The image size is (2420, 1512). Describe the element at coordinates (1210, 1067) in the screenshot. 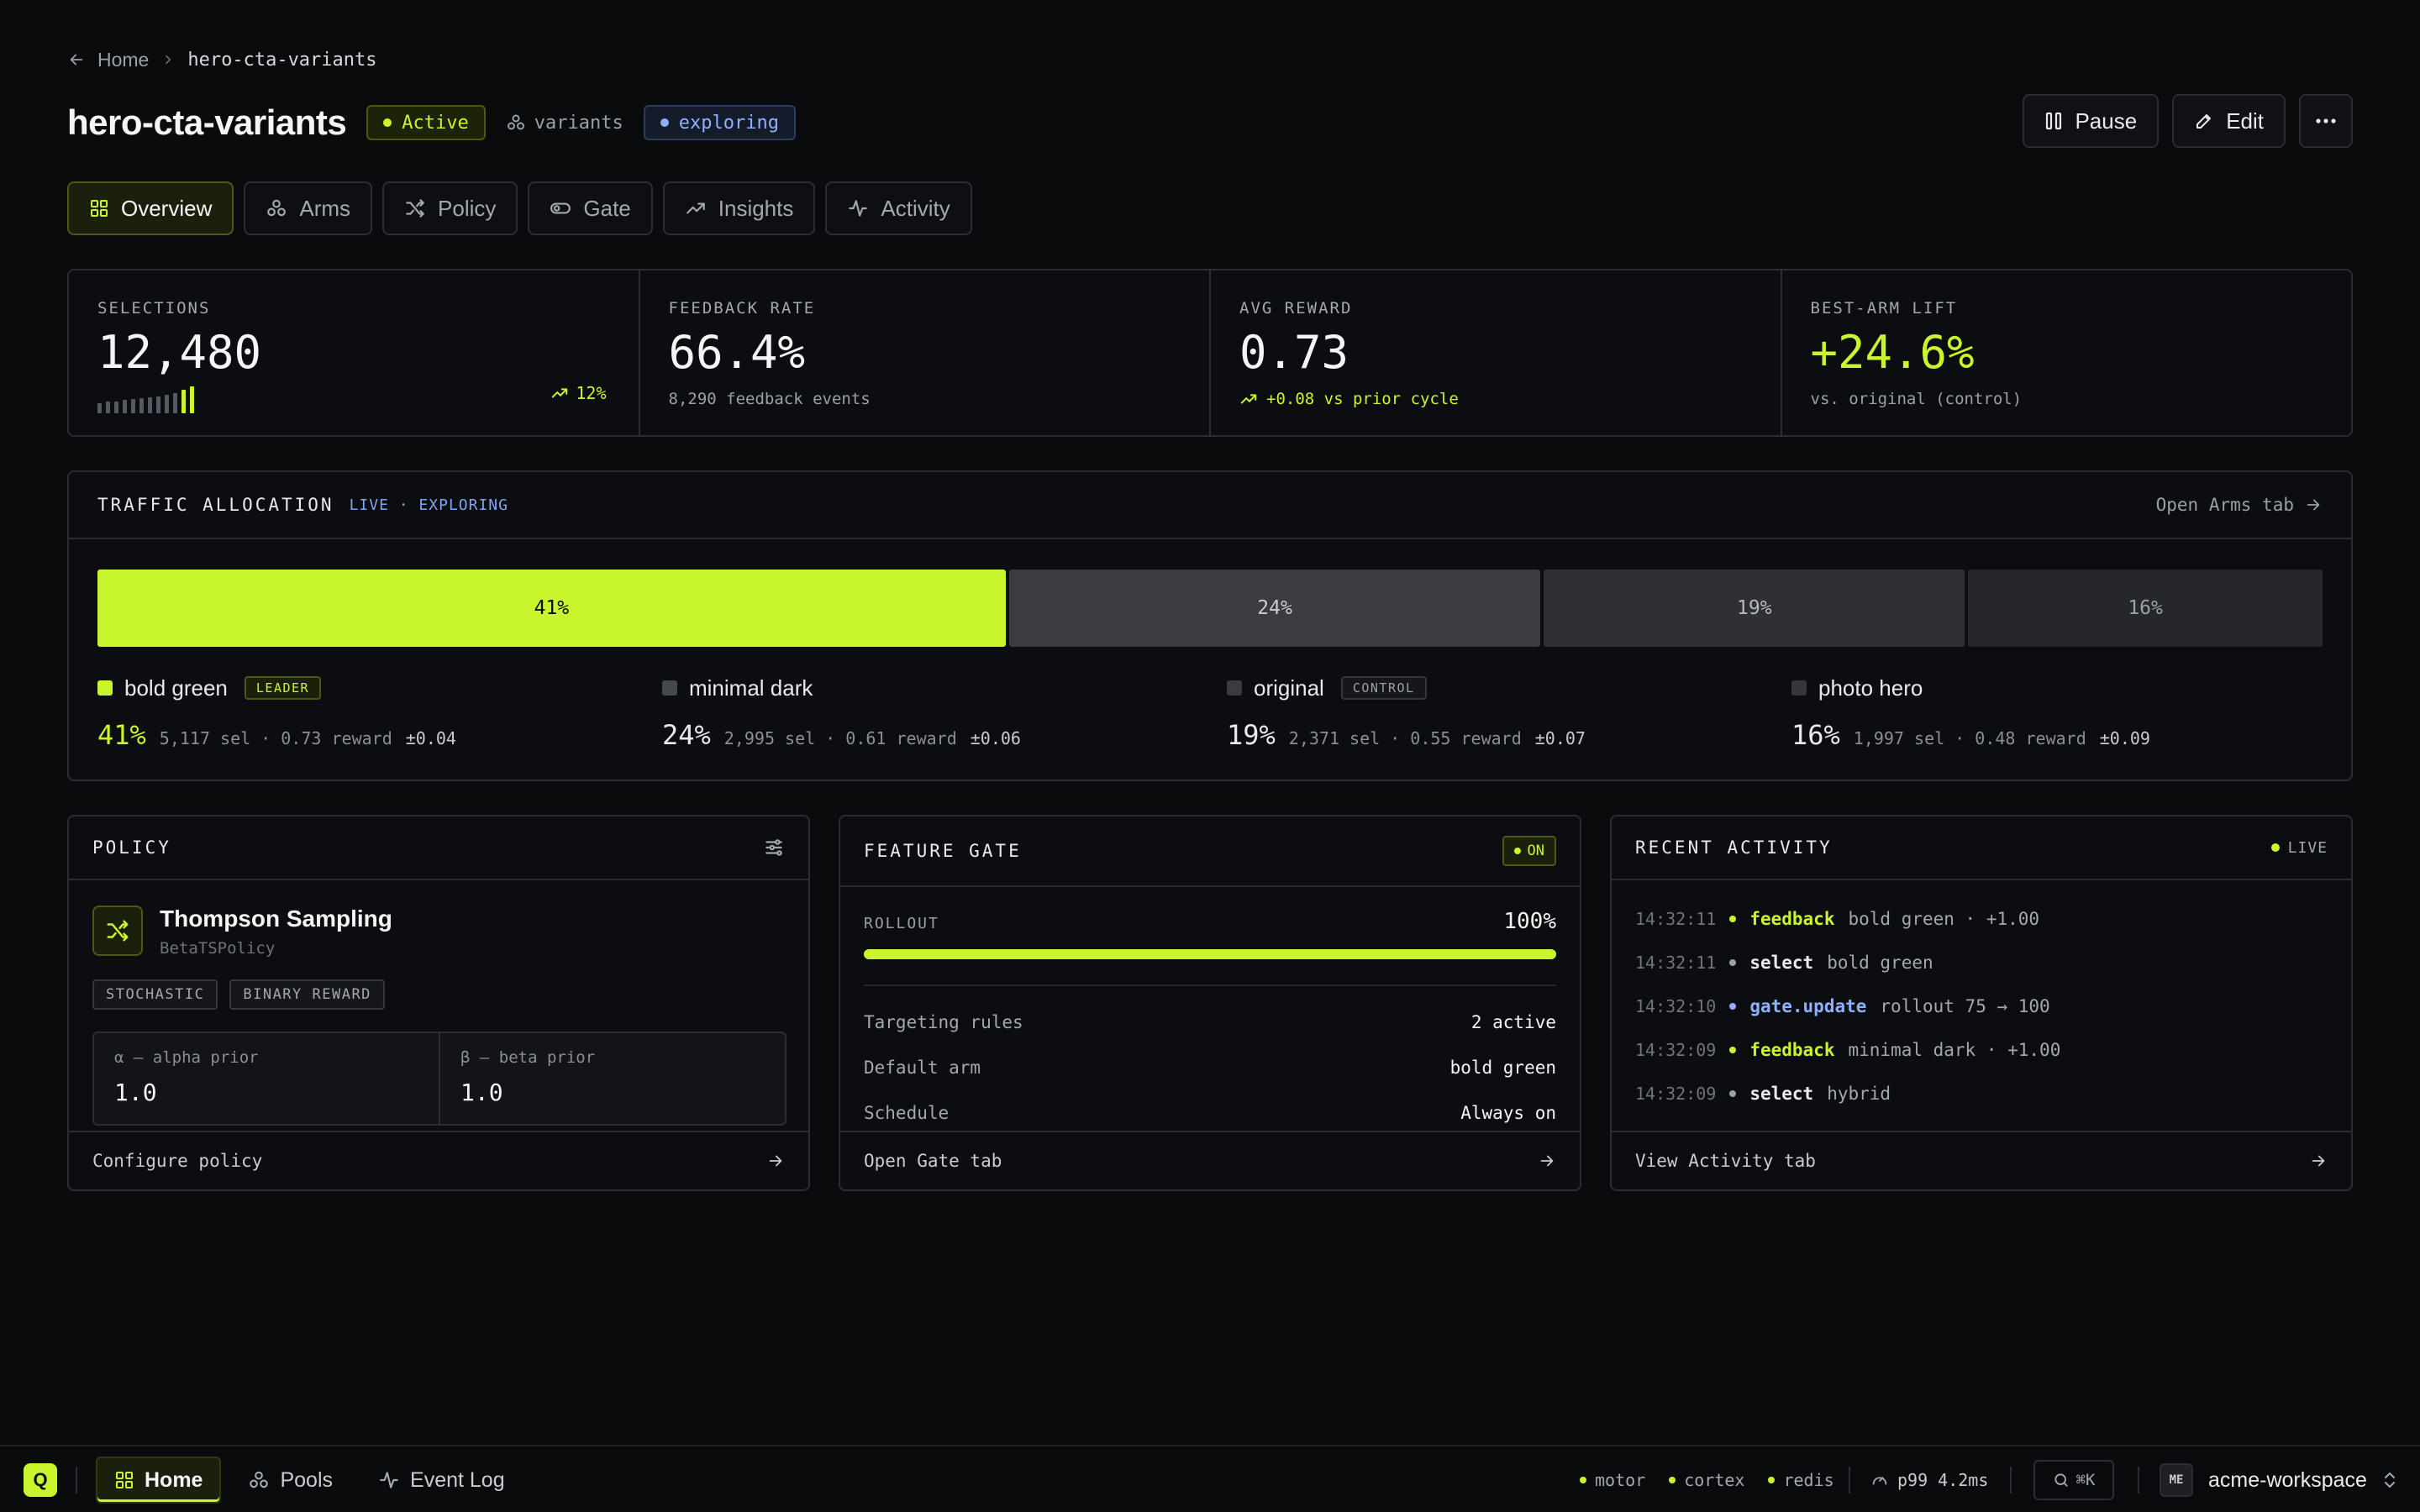

I see `gate-row-default-arm: Default arm bold green` at that location.